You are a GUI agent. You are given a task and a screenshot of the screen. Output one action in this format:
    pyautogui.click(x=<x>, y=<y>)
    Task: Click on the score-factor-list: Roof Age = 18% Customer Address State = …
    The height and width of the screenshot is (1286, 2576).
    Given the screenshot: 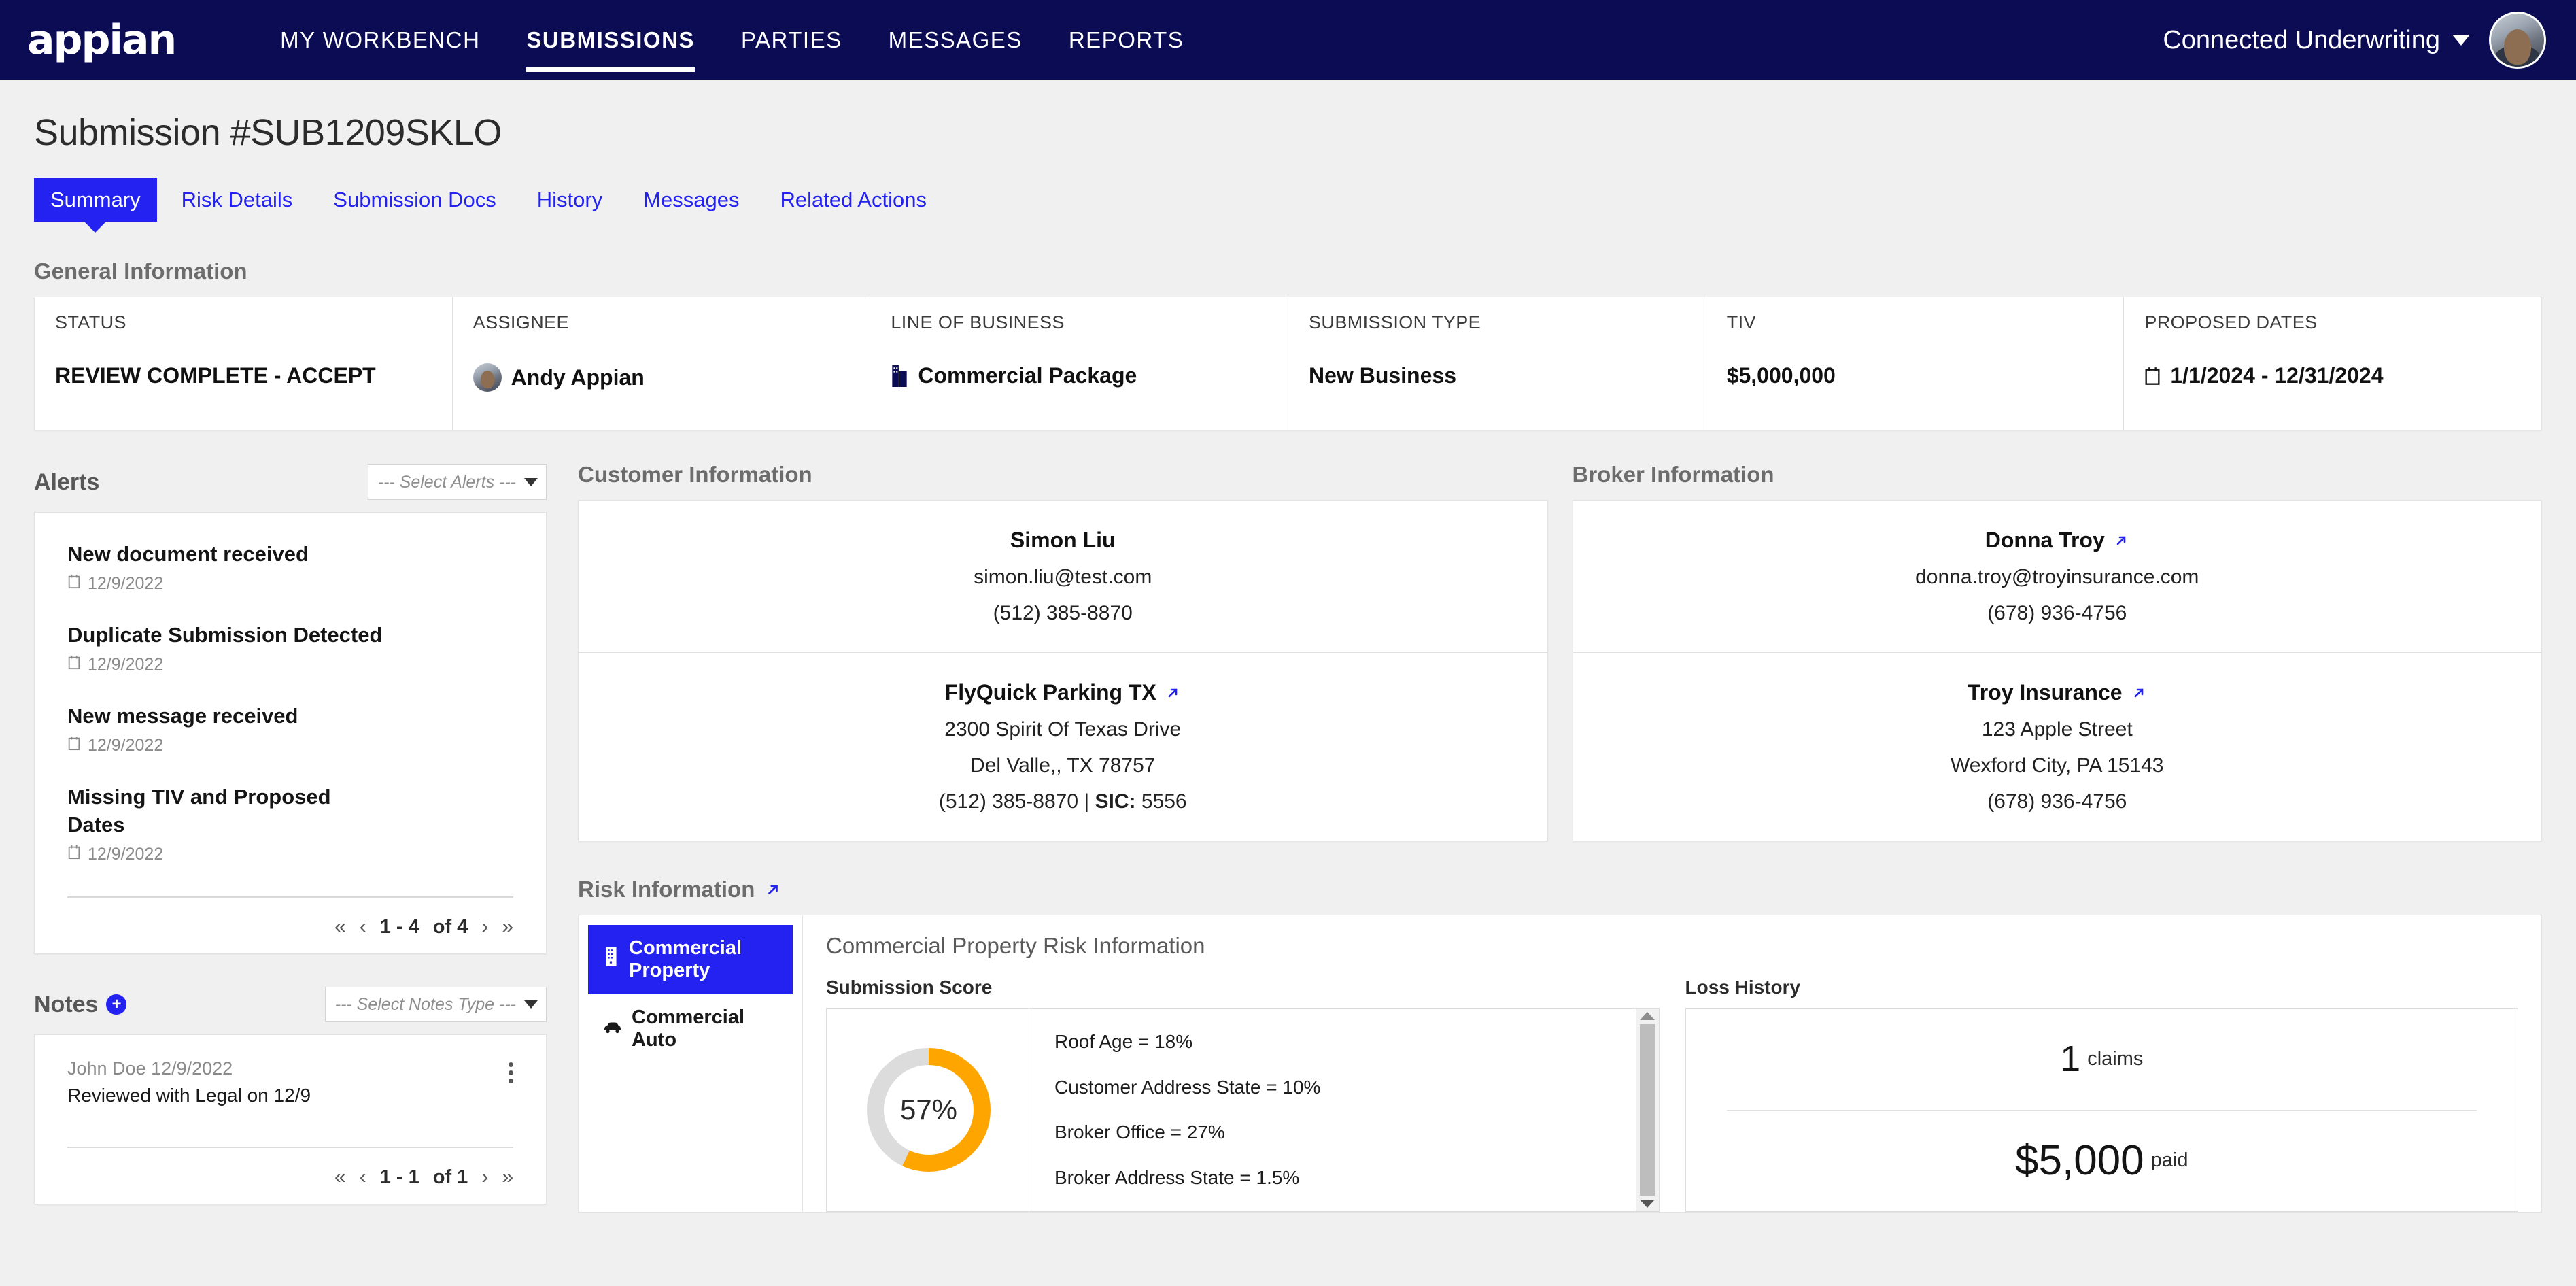 What is the action you would take?
    pyautogui.click(x=1333, y=1110)
    